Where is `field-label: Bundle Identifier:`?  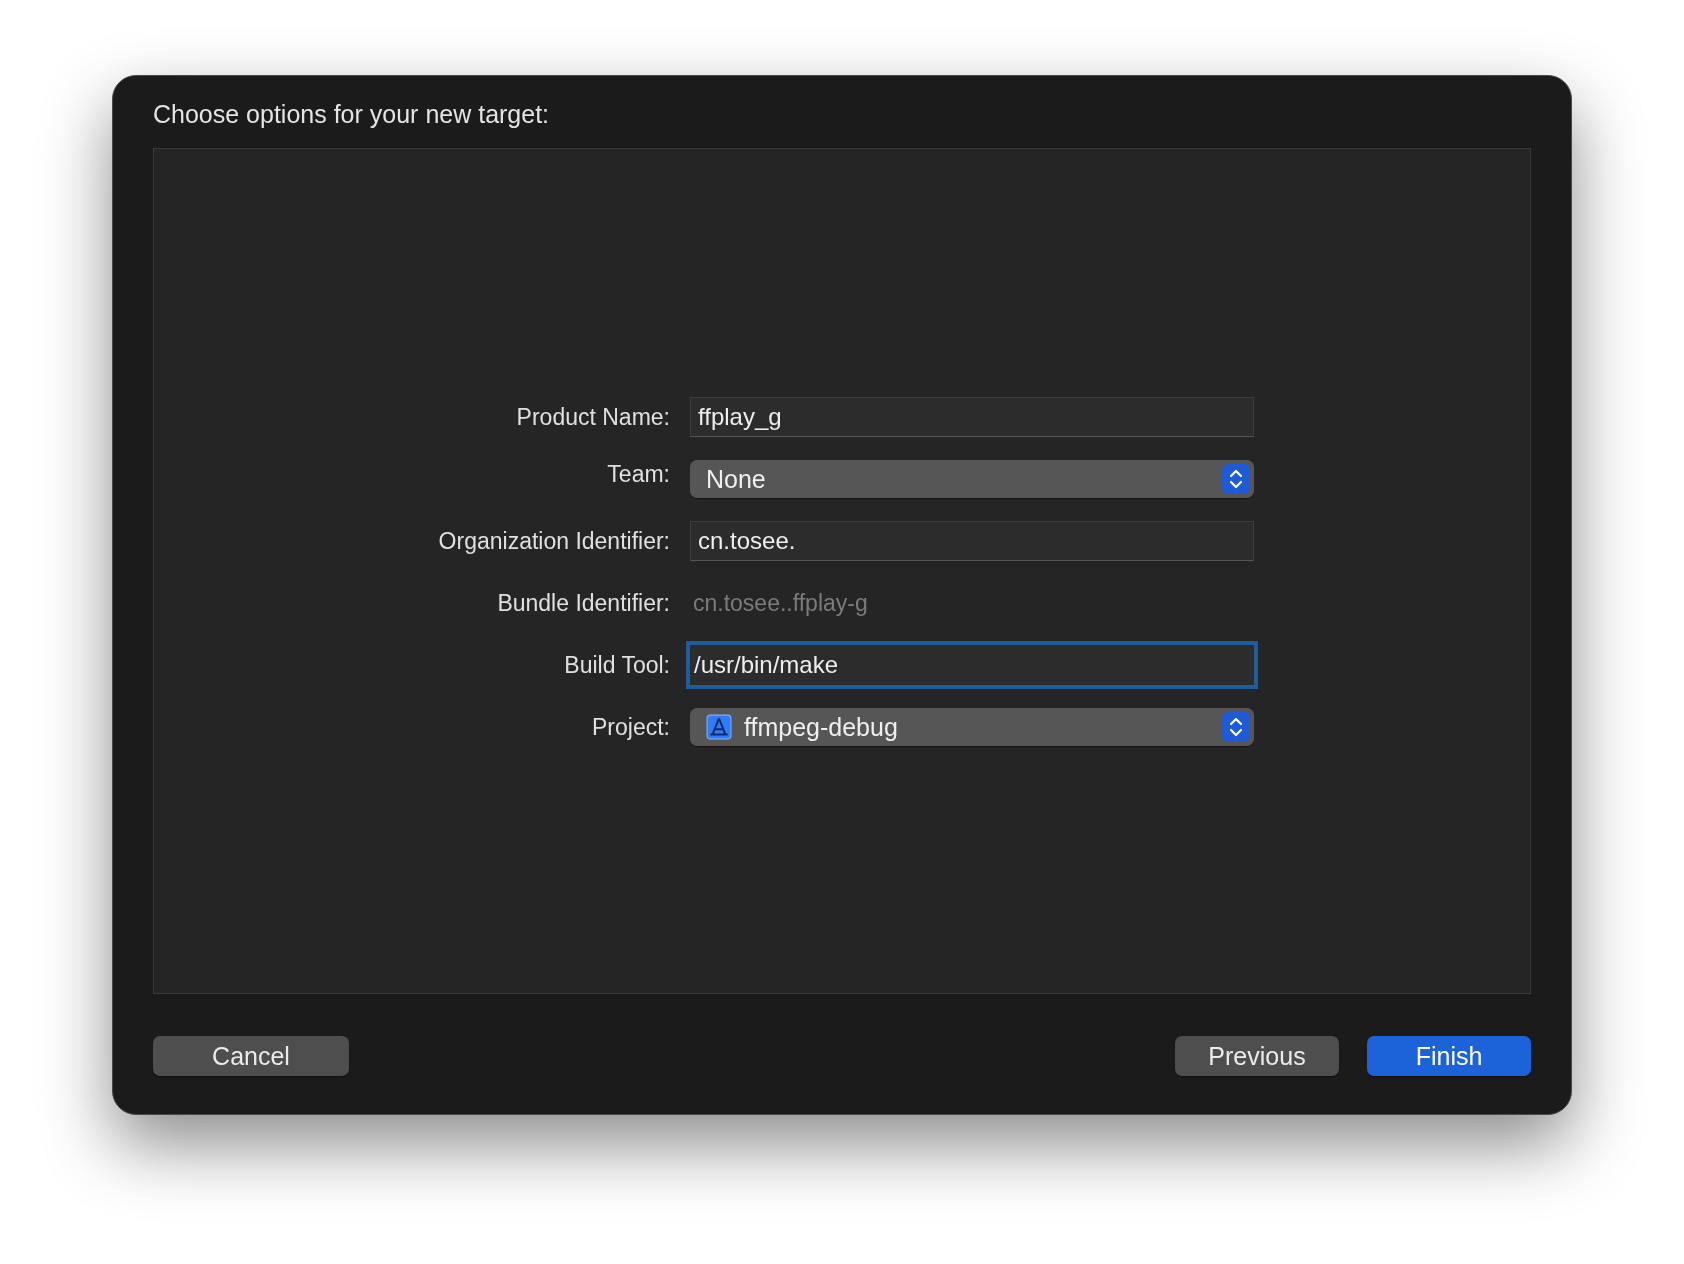 field-label: Bundle Identifier: is located at coordinates (583, 603).